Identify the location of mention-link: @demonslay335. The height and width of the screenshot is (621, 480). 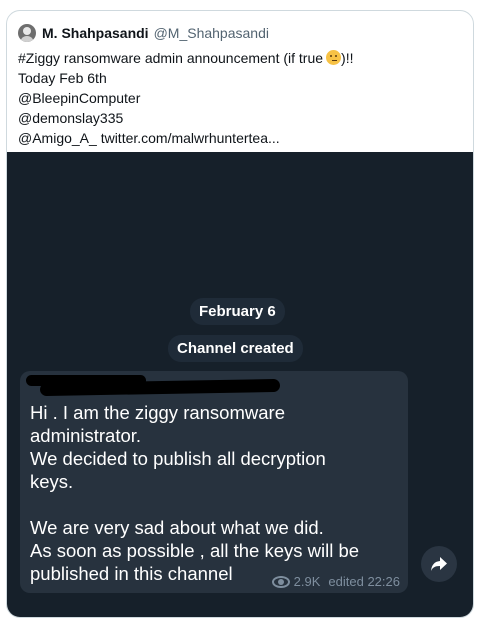
(238, 118).